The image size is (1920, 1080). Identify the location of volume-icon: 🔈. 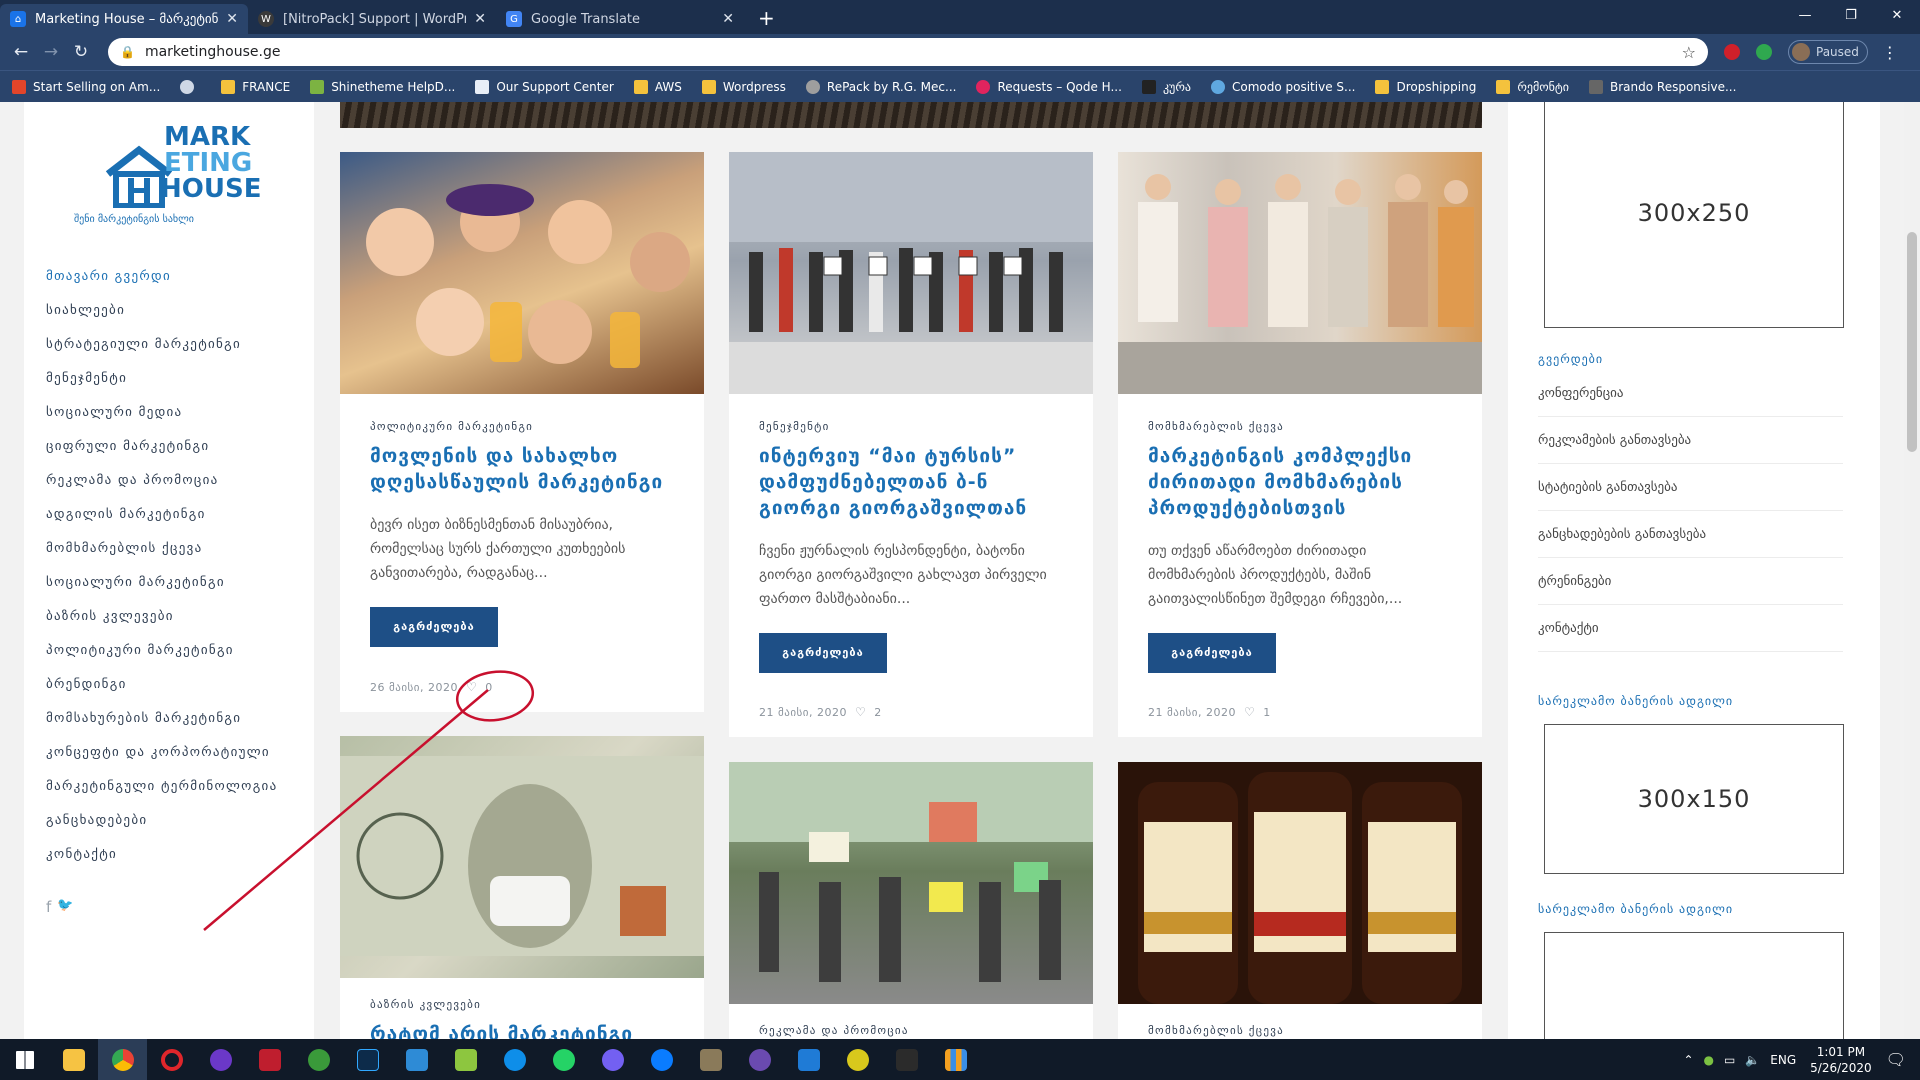
(1752, 1060).